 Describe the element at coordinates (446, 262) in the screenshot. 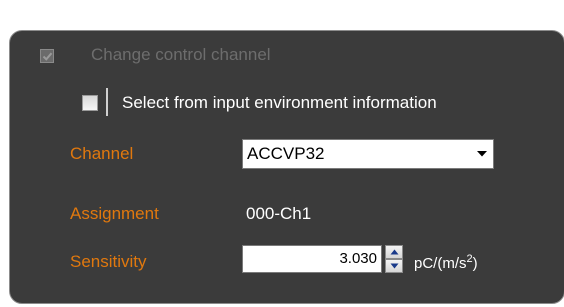

I see `sensitivity-unit: pC/(m/s2)` at that location.